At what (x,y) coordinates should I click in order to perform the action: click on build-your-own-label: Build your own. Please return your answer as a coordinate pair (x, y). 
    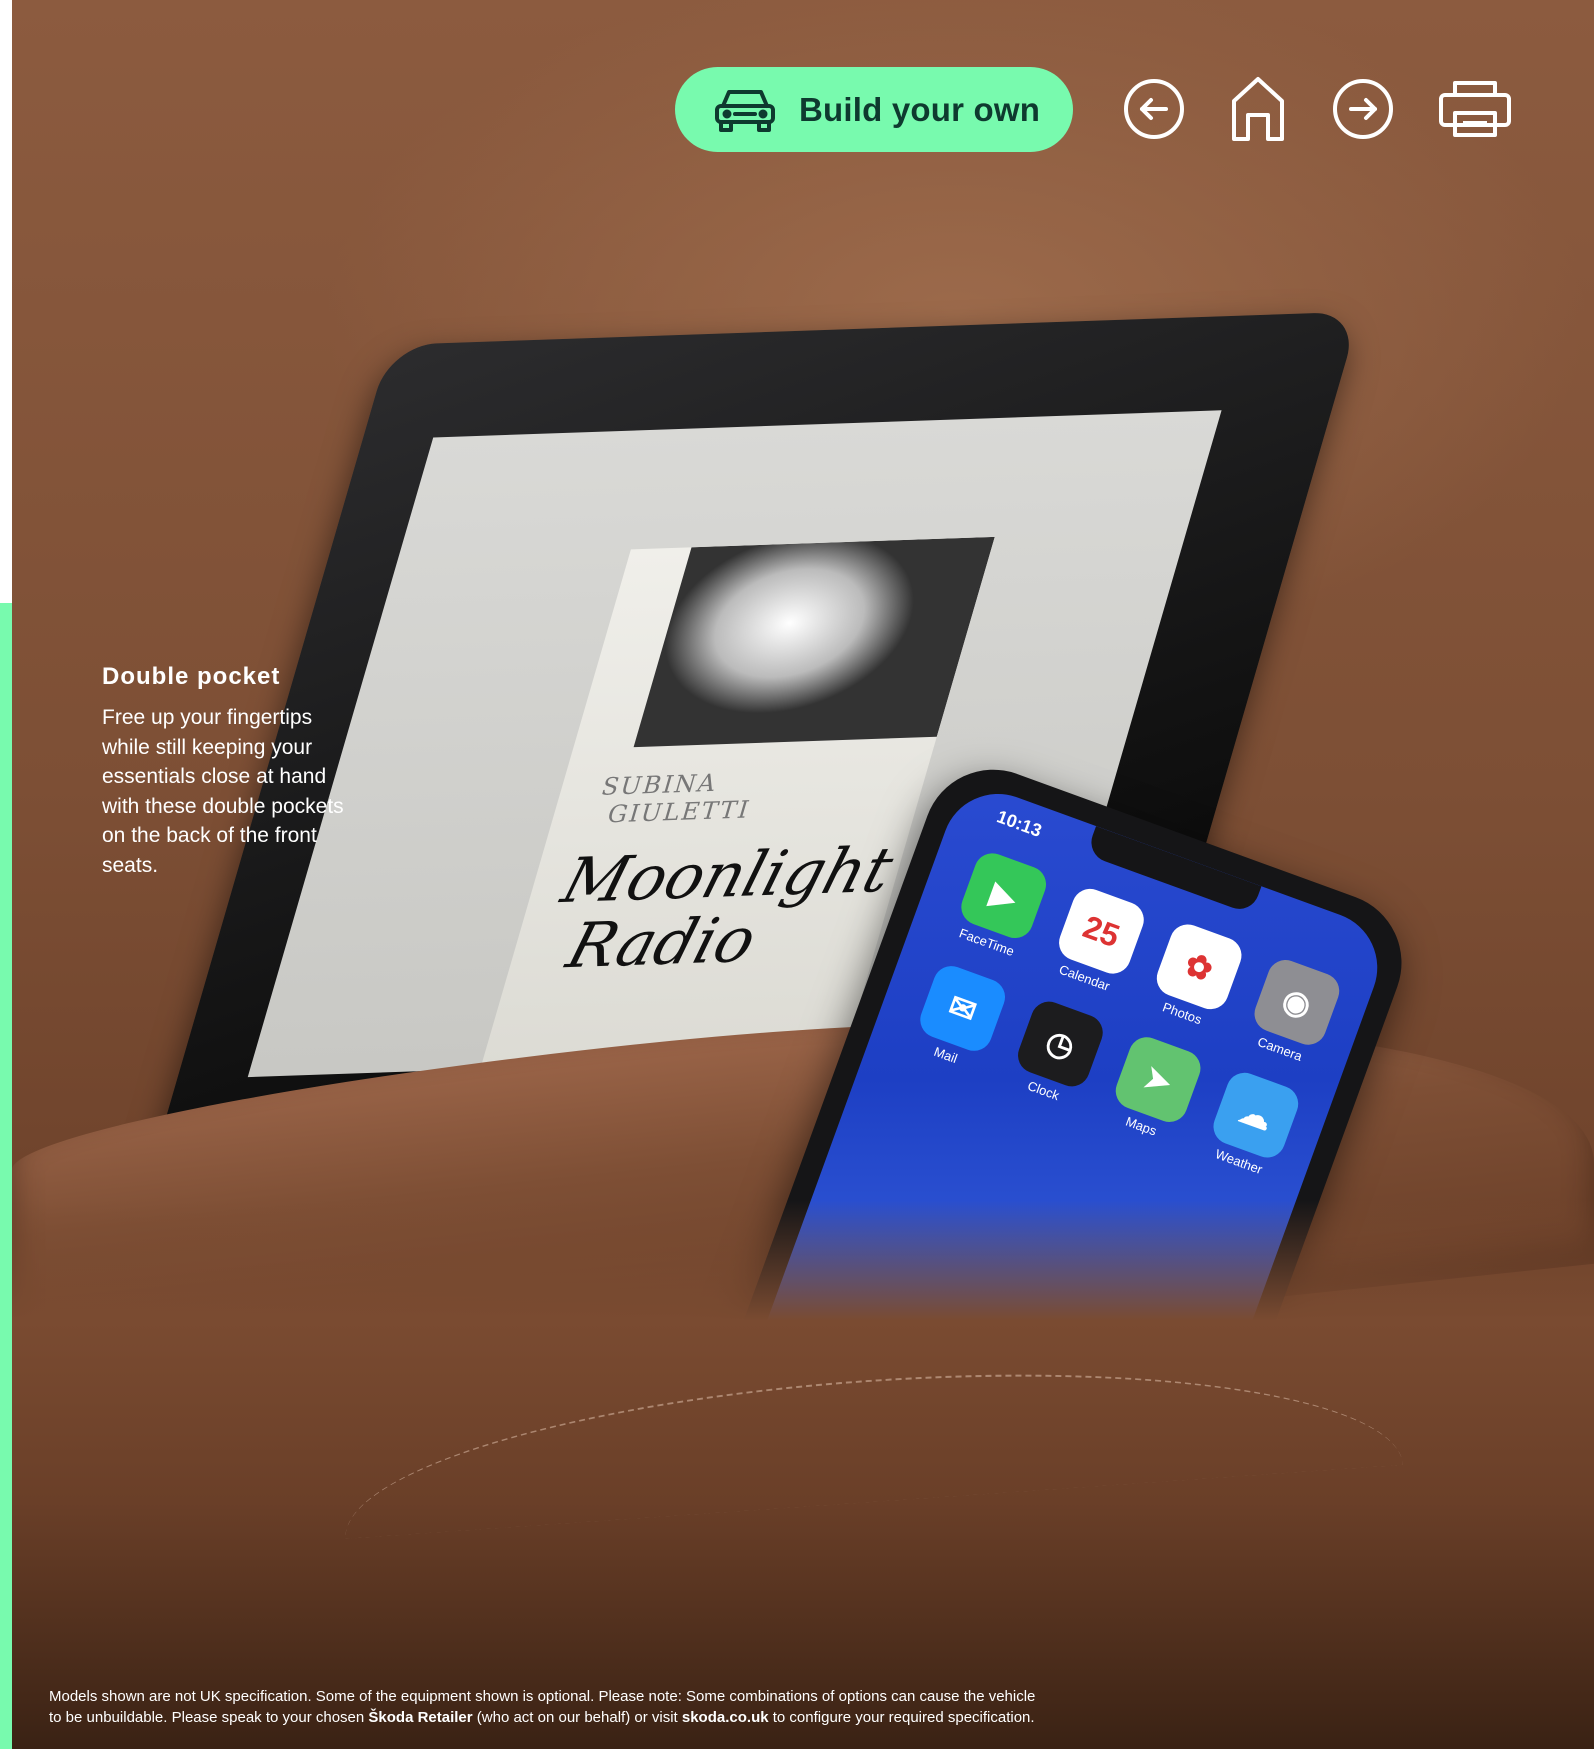
    Looking at the image, I should click on (920, 109).